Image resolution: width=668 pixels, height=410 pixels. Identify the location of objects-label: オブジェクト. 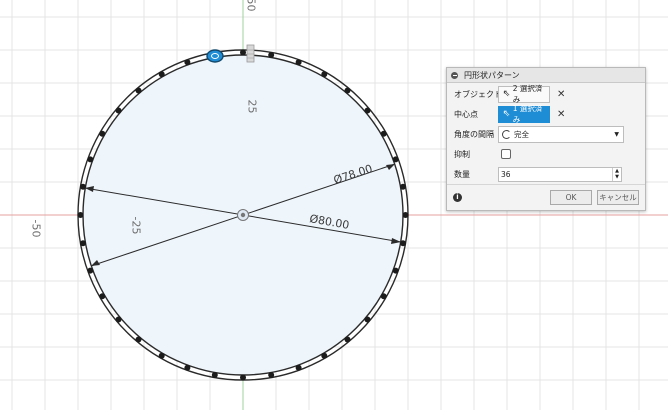
(478, 94).